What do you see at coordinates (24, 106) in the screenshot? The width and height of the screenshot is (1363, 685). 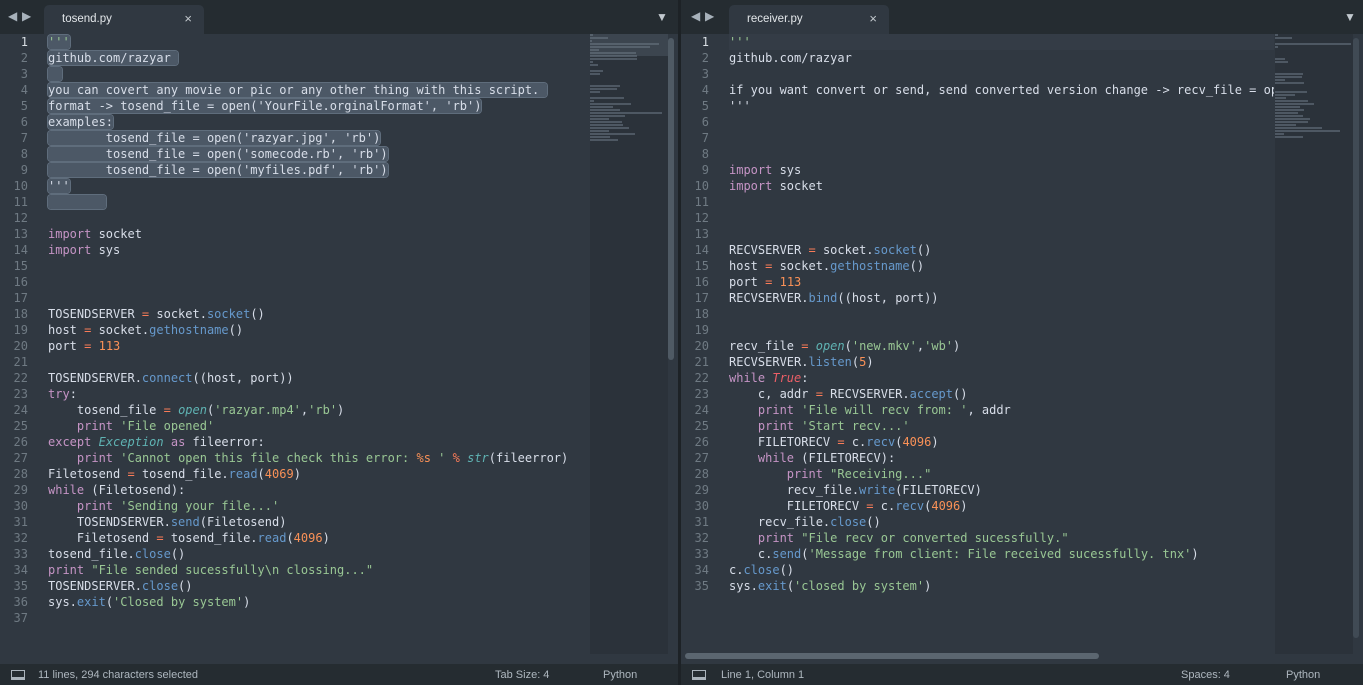 I see `line-number: 5` at bounding box center [24, 106].